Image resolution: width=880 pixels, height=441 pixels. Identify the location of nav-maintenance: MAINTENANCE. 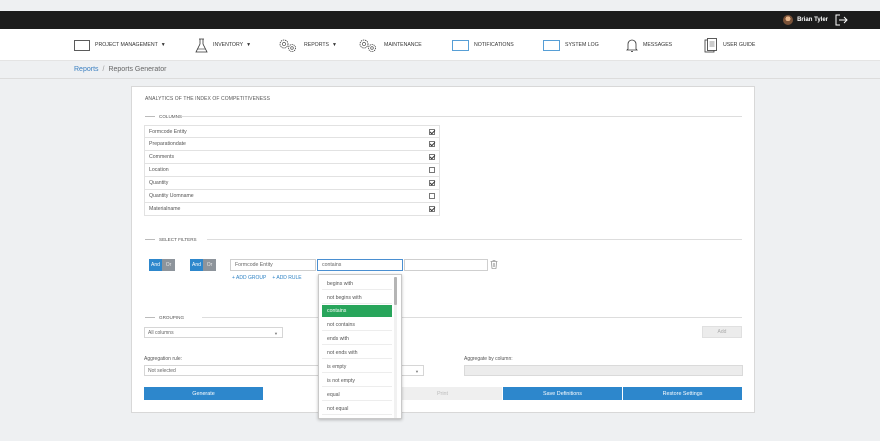
(389, 45).